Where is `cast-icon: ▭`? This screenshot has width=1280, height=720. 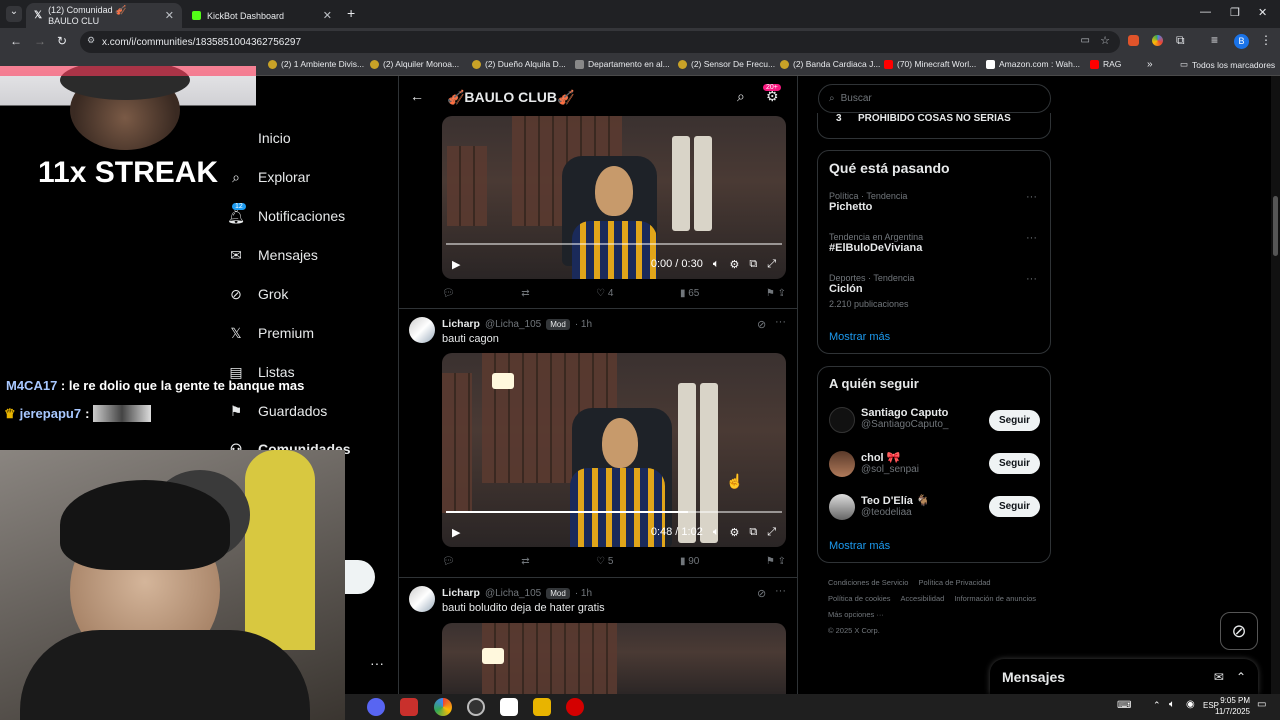
cast-icon: ▭ is located at coordinates (1085, 40).